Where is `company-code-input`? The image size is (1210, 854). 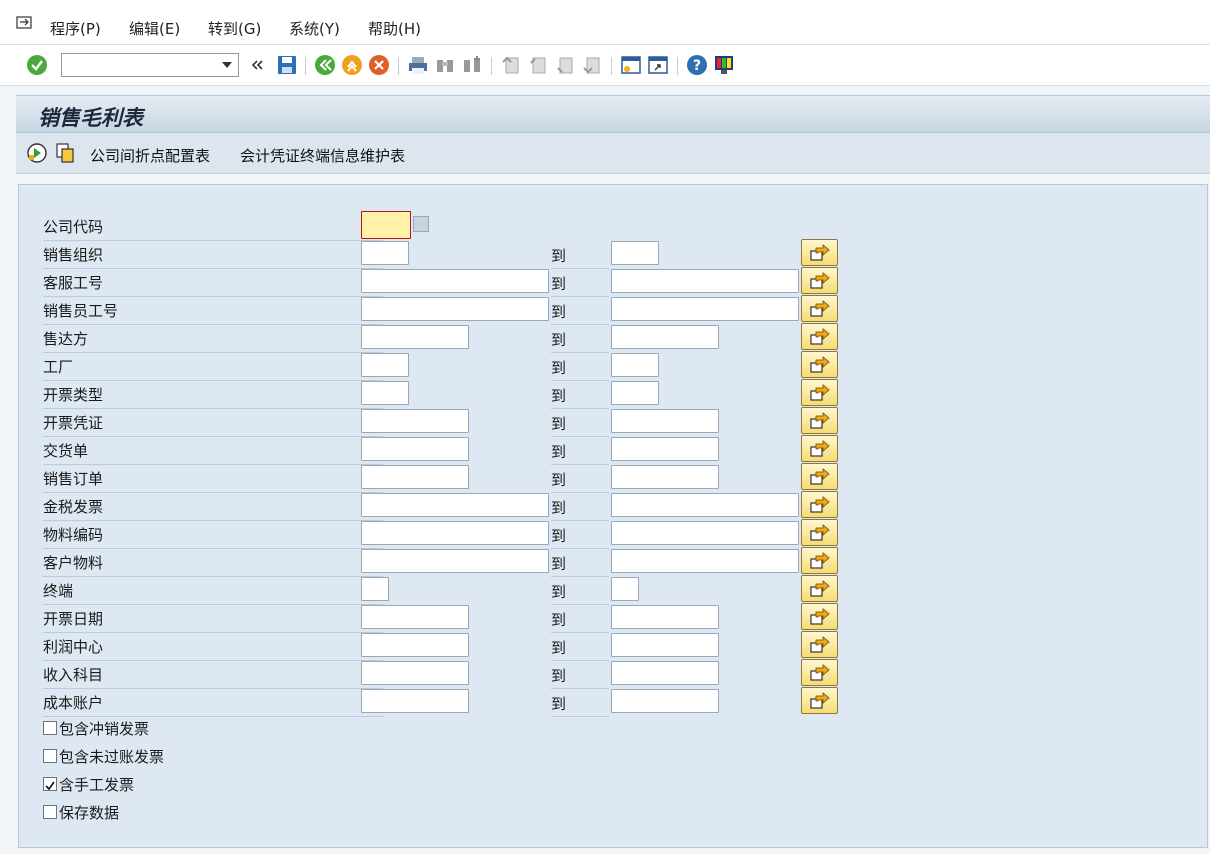 company-code-input is located at coordinates (387, 223).